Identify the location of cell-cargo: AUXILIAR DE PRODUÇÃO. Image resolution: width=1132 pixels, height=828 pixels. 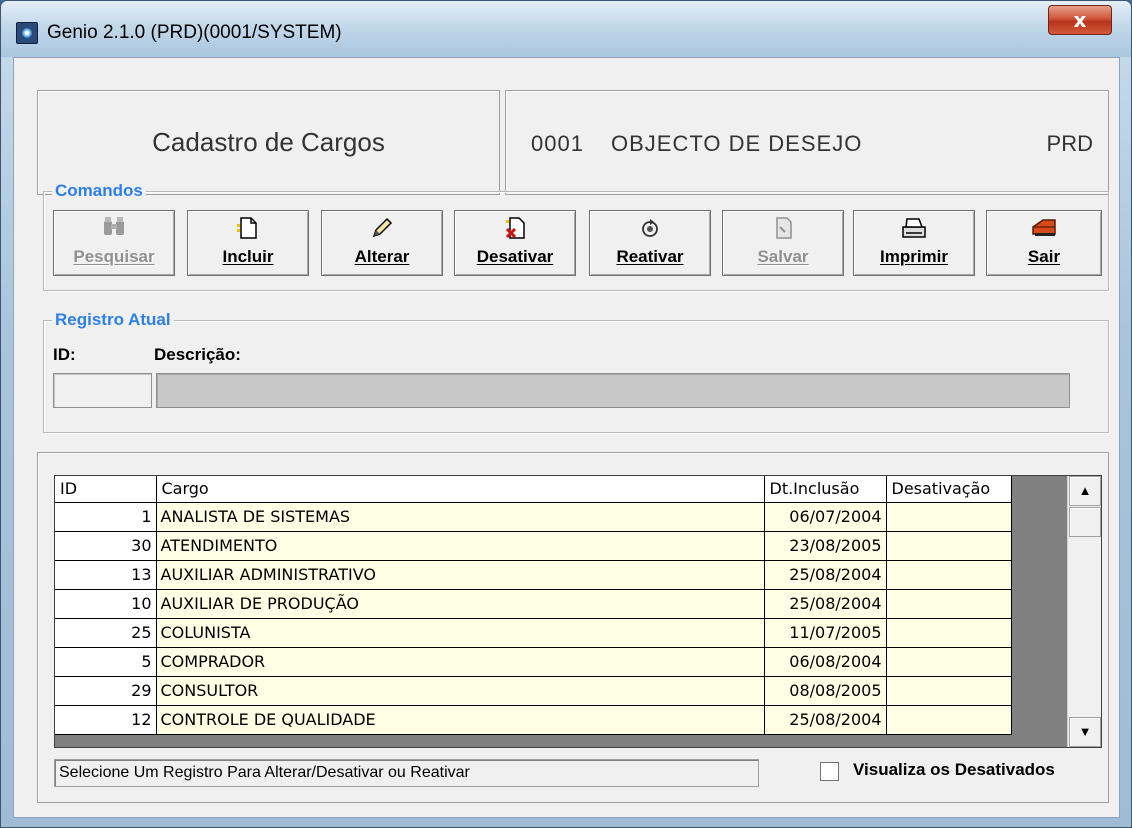
(460, 604).